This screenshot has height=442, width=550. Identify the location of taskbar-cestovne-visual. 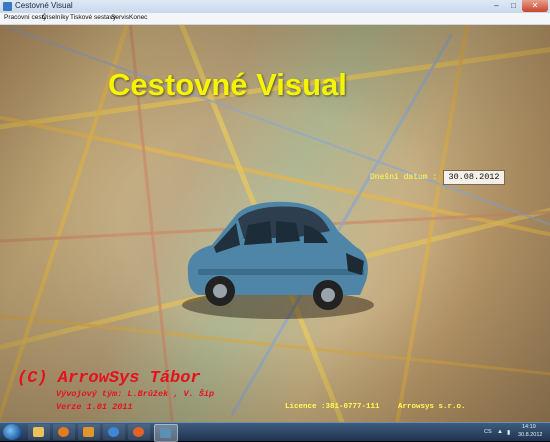
(166, 433).